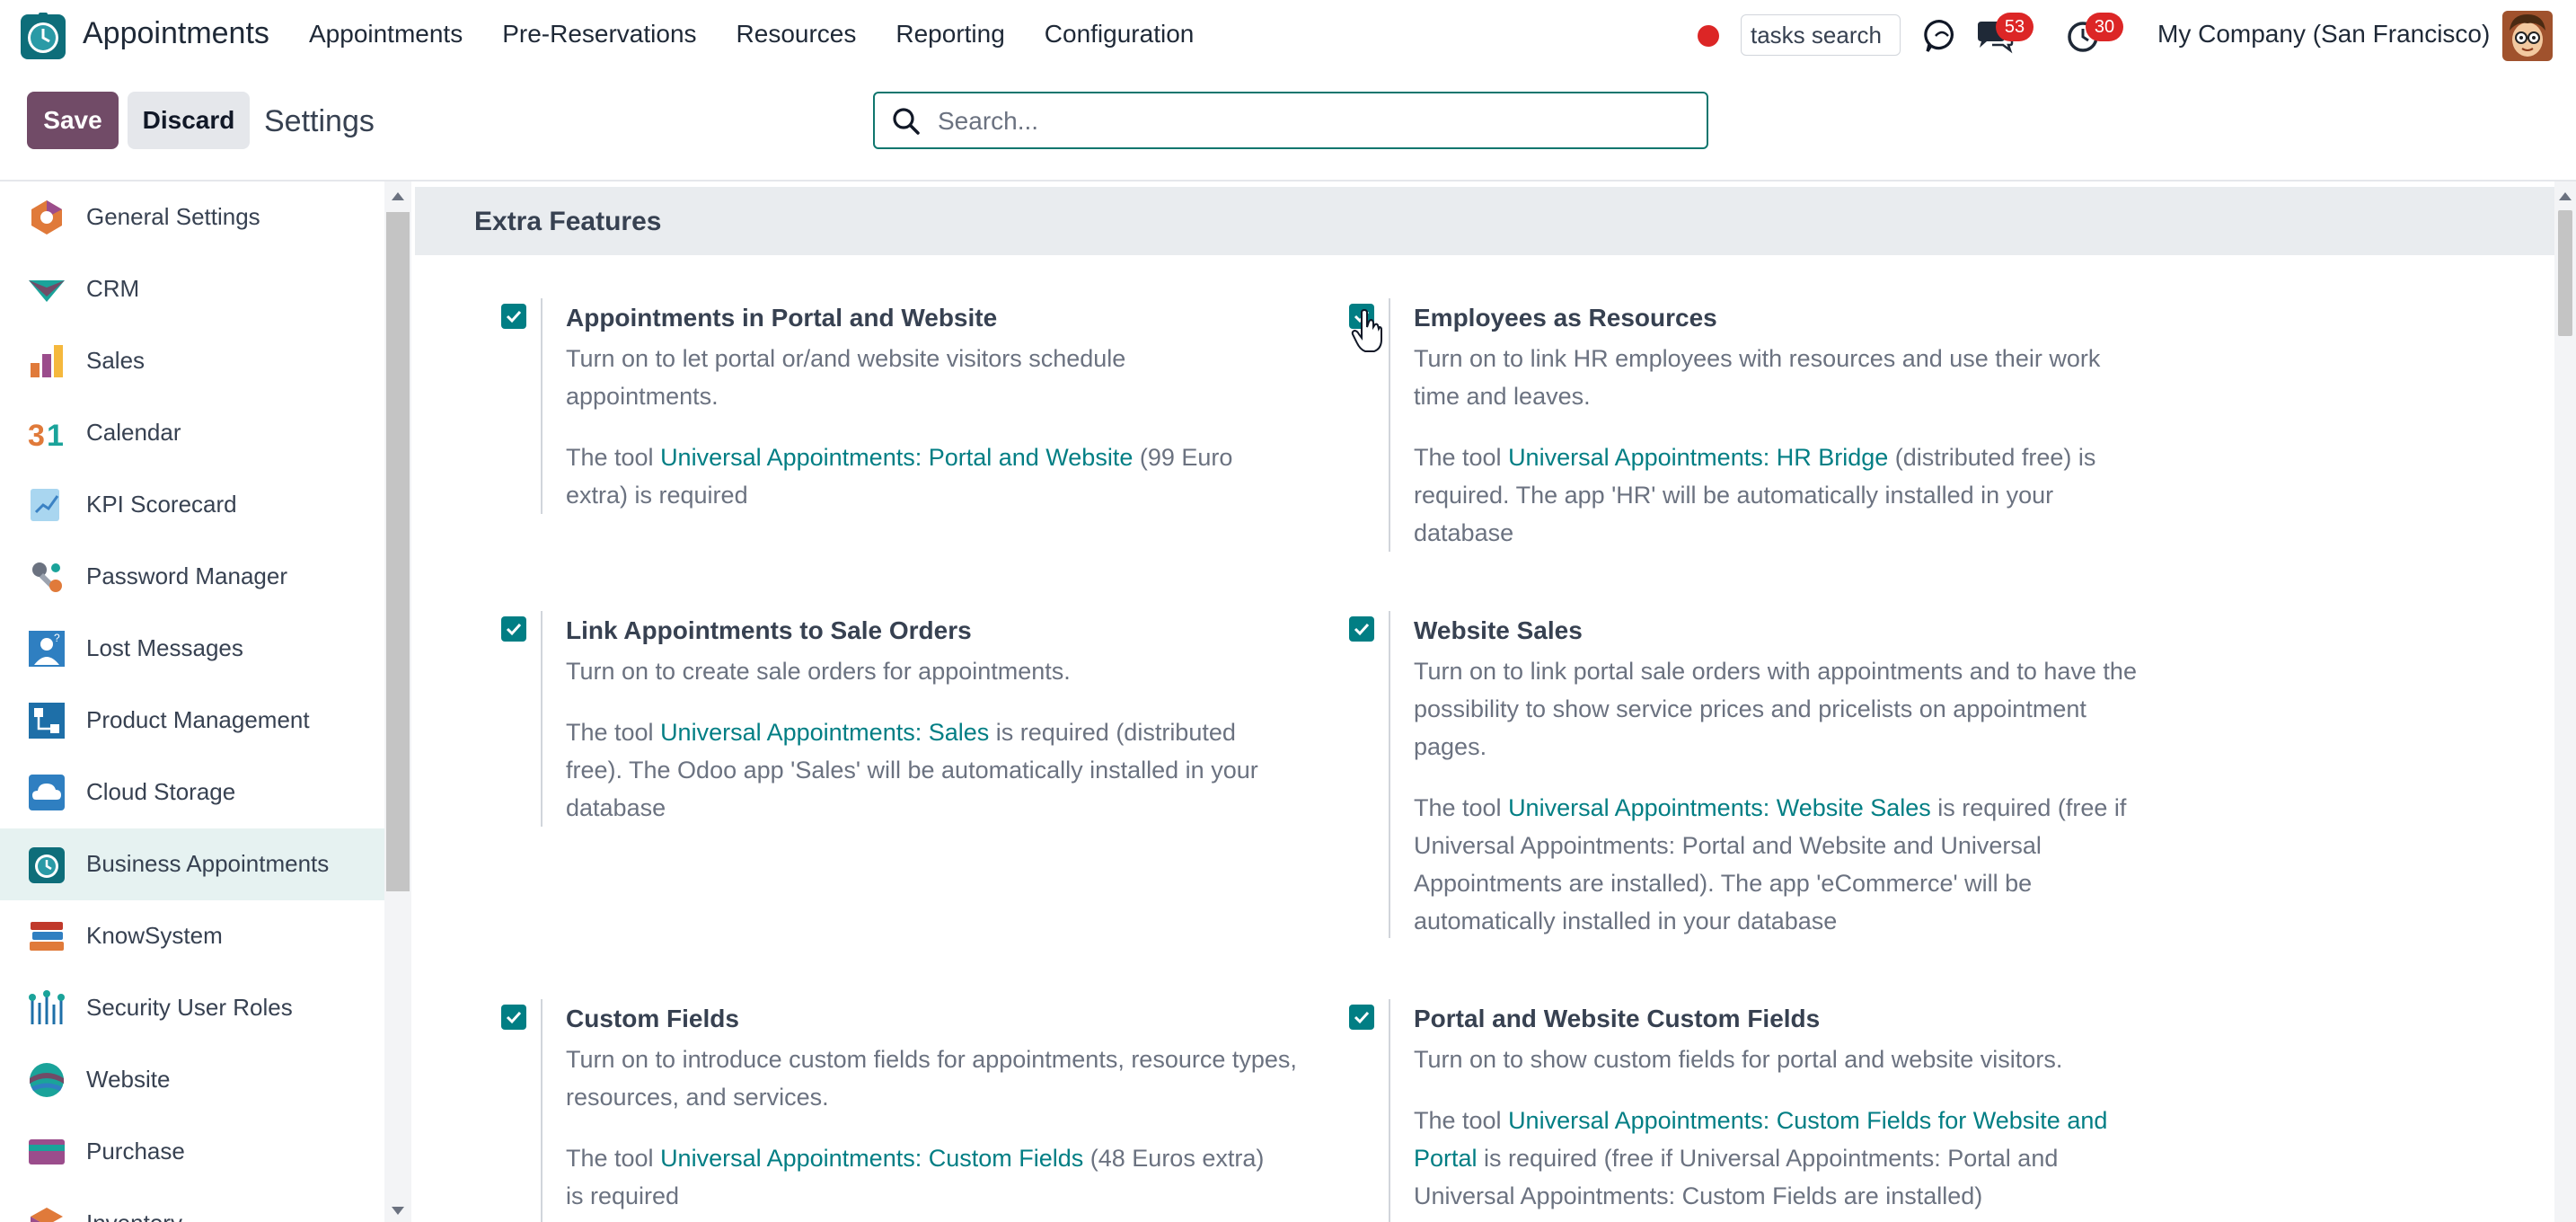 The image size is (2576, 1222). Describe the element at coordinates (192, 505) in the screenshot. I see `sidebar-item-kpi-scorecard: KPI Scorecard` at that location.